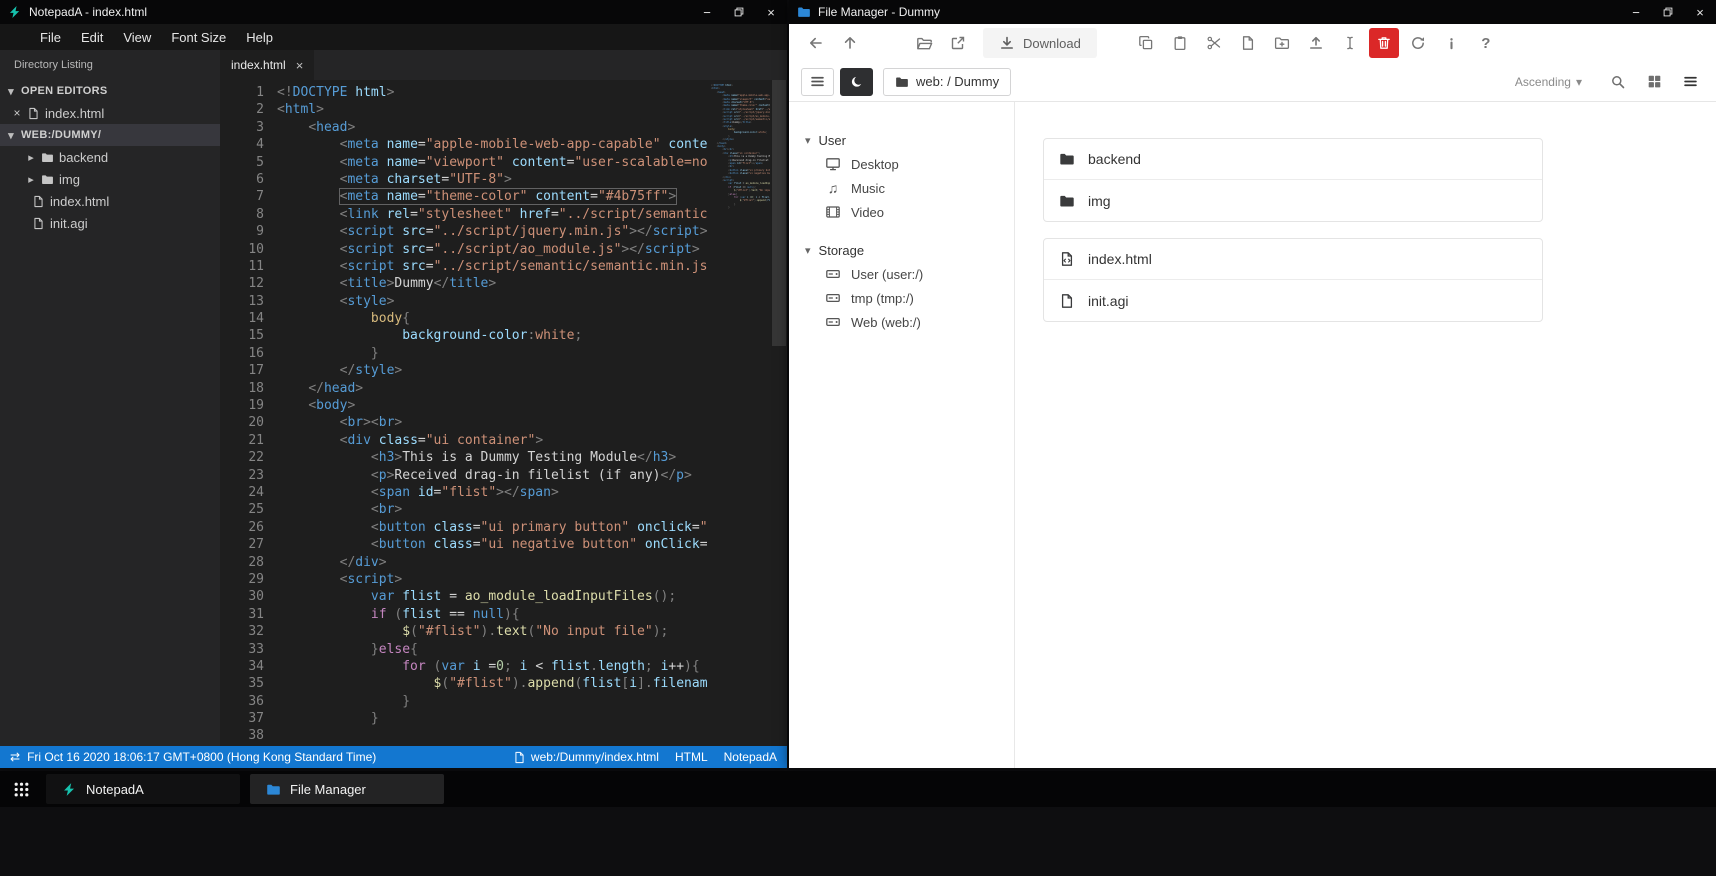  What do you see at coordinates (347, 789) in the screenshot?
I see `taskbar-item-file-manager: File Manager` at bounding box center [347, 789].